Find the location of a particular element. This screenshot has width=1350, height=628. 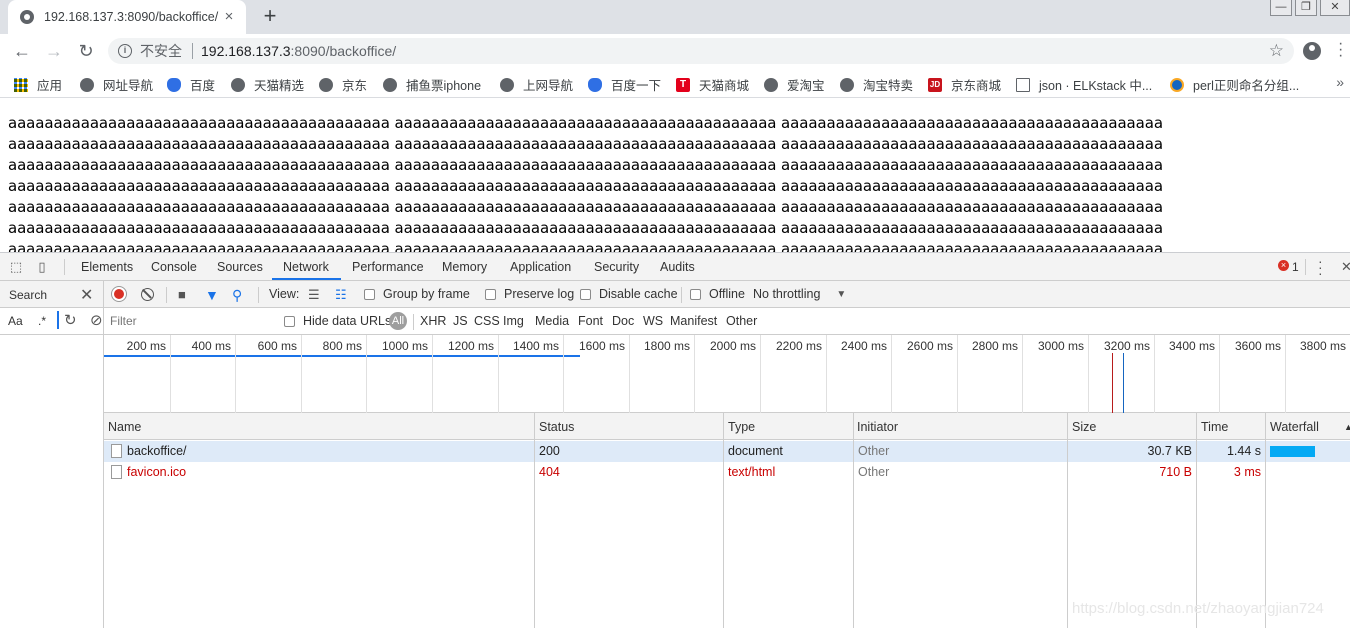

bookmark-item: 天猫精选 is located at coordinates (267, 84).